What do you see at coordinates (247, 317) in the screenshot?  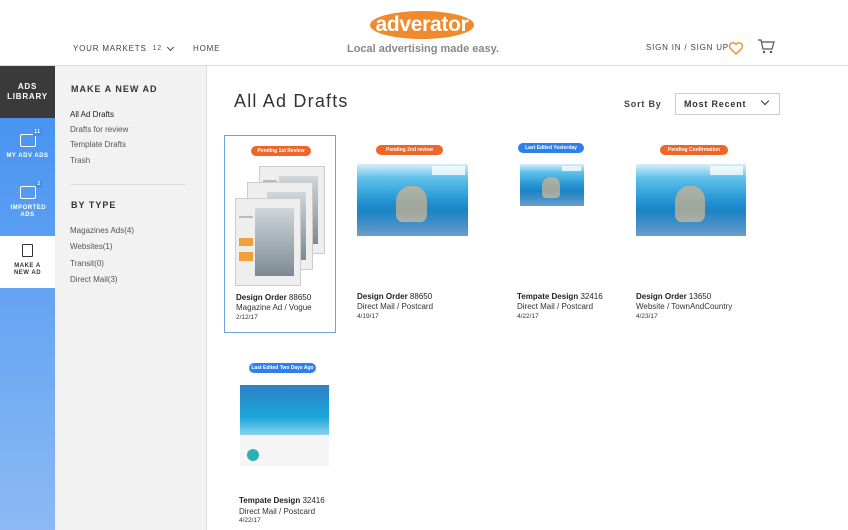 I see `card-date: 2/12/17` at bounding box center [247, 317].